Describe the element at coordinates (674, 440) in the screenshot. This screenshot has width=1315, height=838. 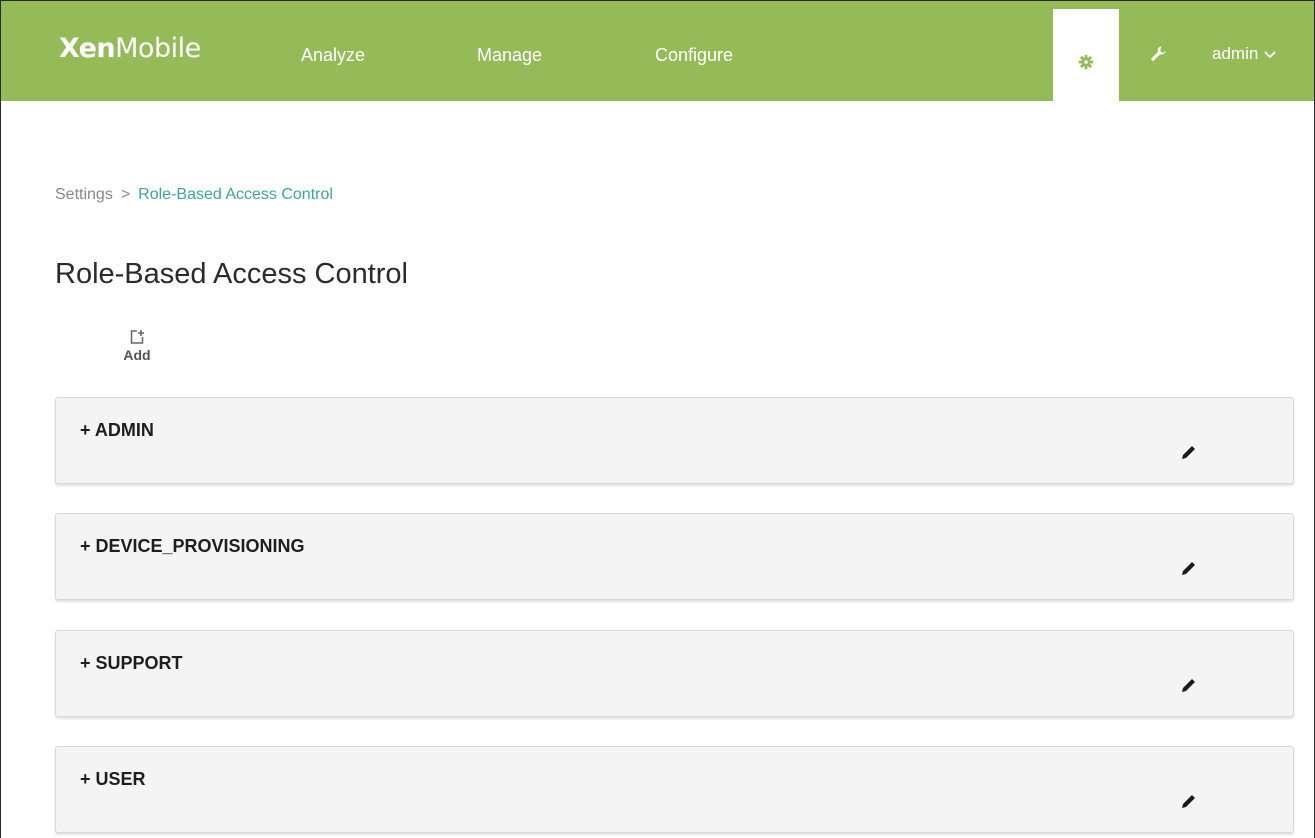
I see `role-row-admin: + ADMIN` at that location.